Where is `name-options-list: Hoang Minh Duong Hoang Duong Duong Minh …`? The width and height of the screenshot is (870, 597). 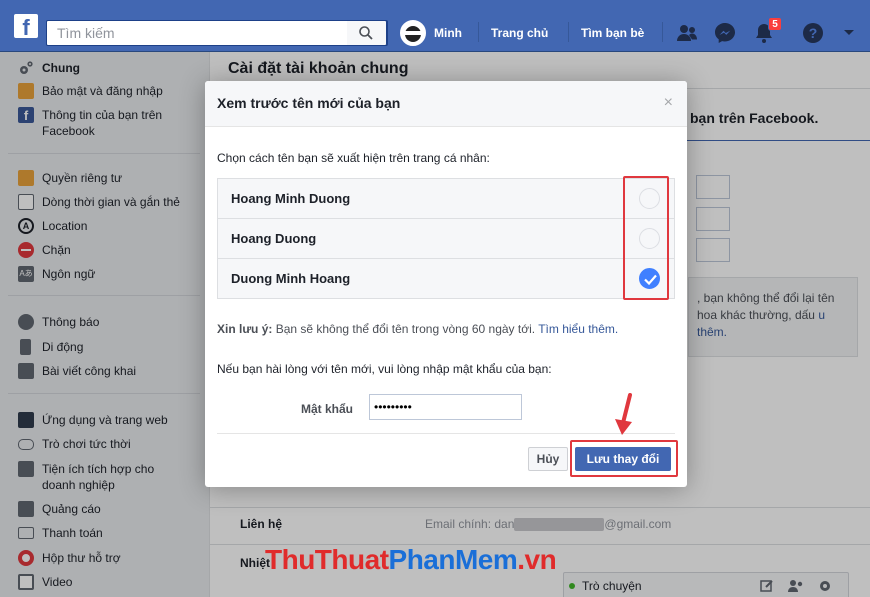
name-options-list: Hoang Minh Duong Hoang Duong Duong Minh … is located at coordinates (446, 238).